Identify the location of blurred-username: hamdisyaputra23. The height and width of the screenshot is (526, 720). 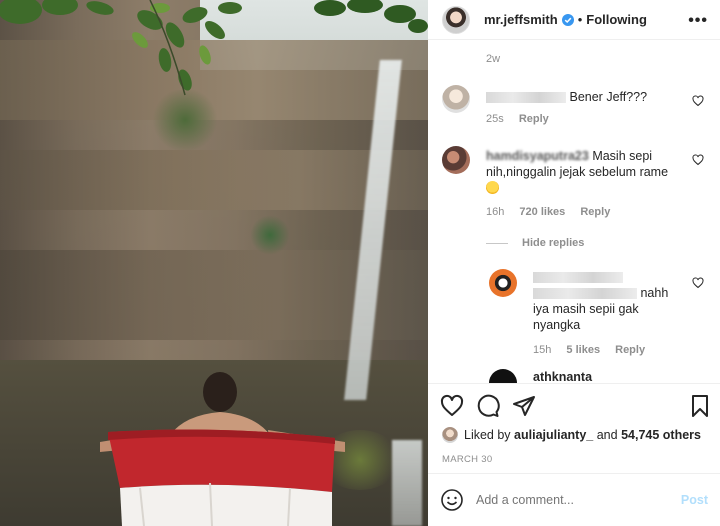
(537, 156).